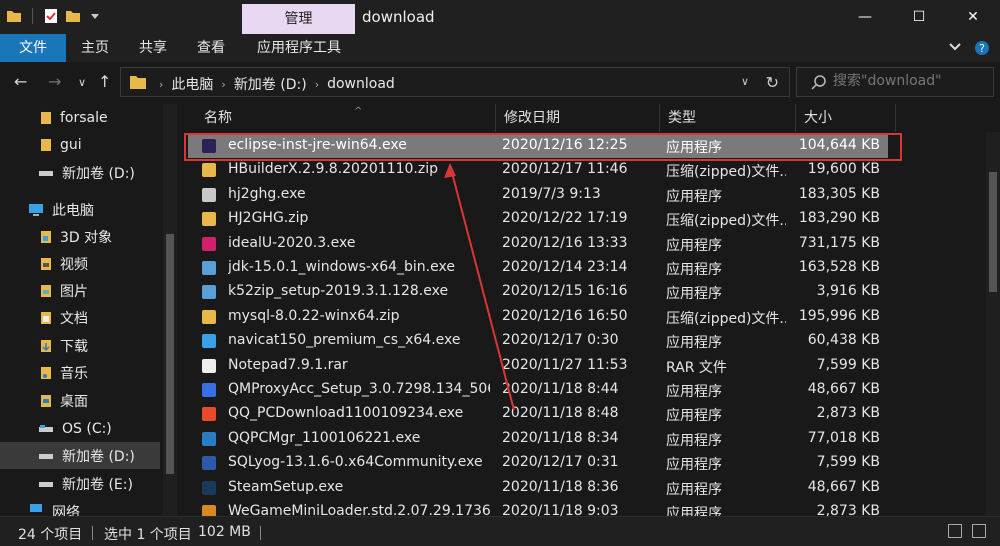  I want to click on sidebar-item-forsale: forsale, so click(80, 117).